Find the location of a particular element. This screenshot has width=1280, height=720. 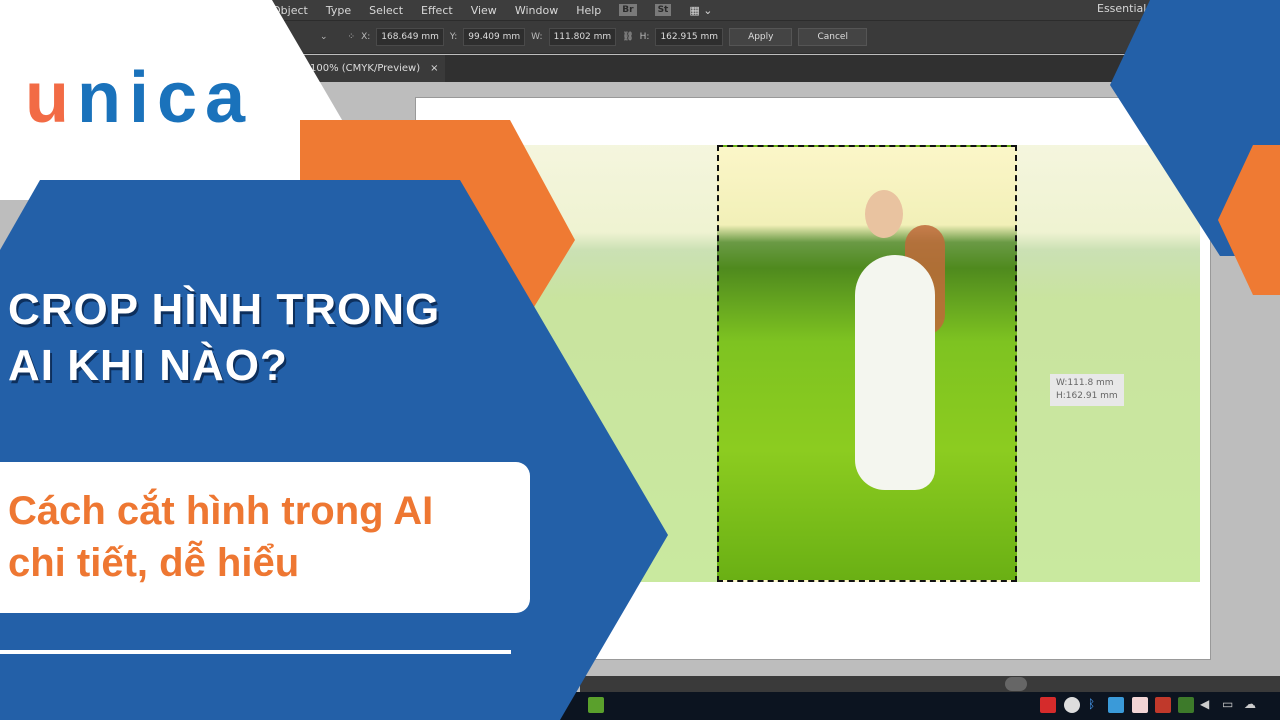

y-label: Y: is located at coordinates (453, 37).